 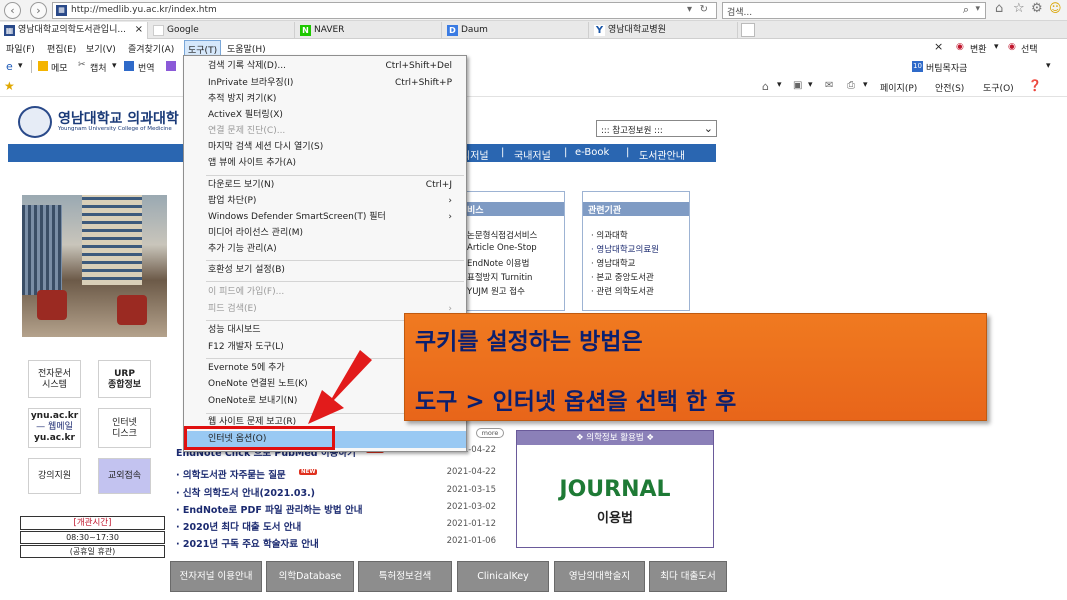 What do you see at coordinates (139, 30) in the screenshot?
I see `close-tab-icon: ×` at bounding box center [139, 30].